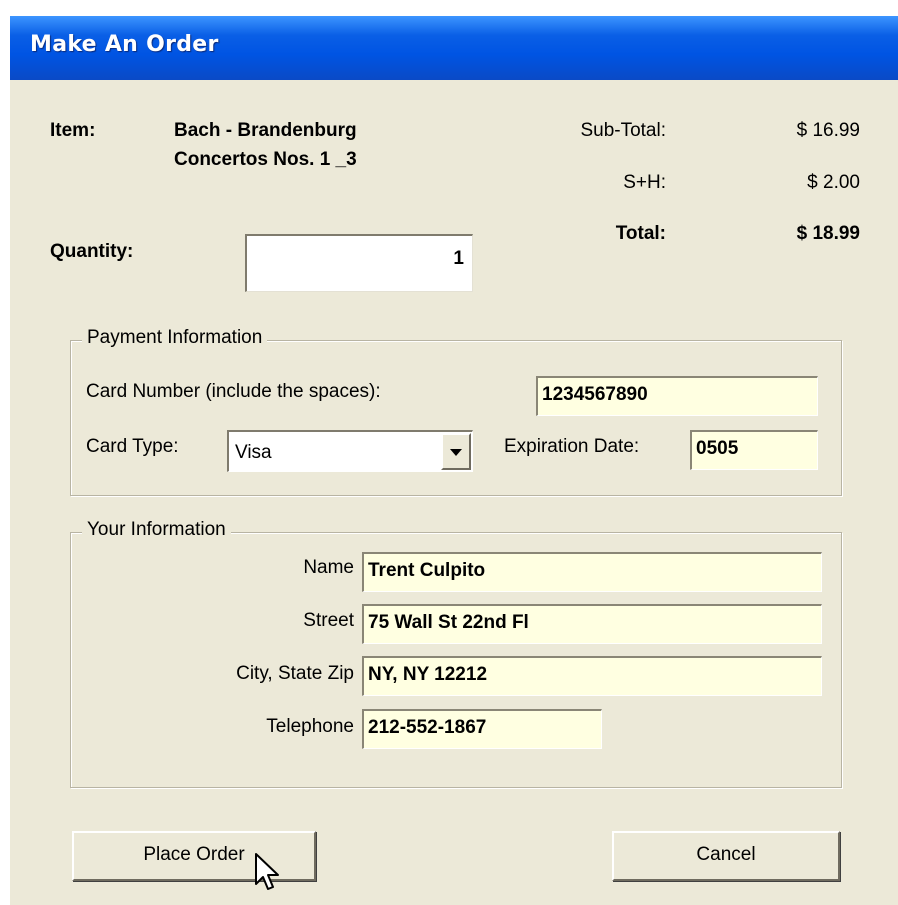  Describe the element at coordinates (592, 572) in the screenshot. I see `name-input: Trent Culpito` at that location.